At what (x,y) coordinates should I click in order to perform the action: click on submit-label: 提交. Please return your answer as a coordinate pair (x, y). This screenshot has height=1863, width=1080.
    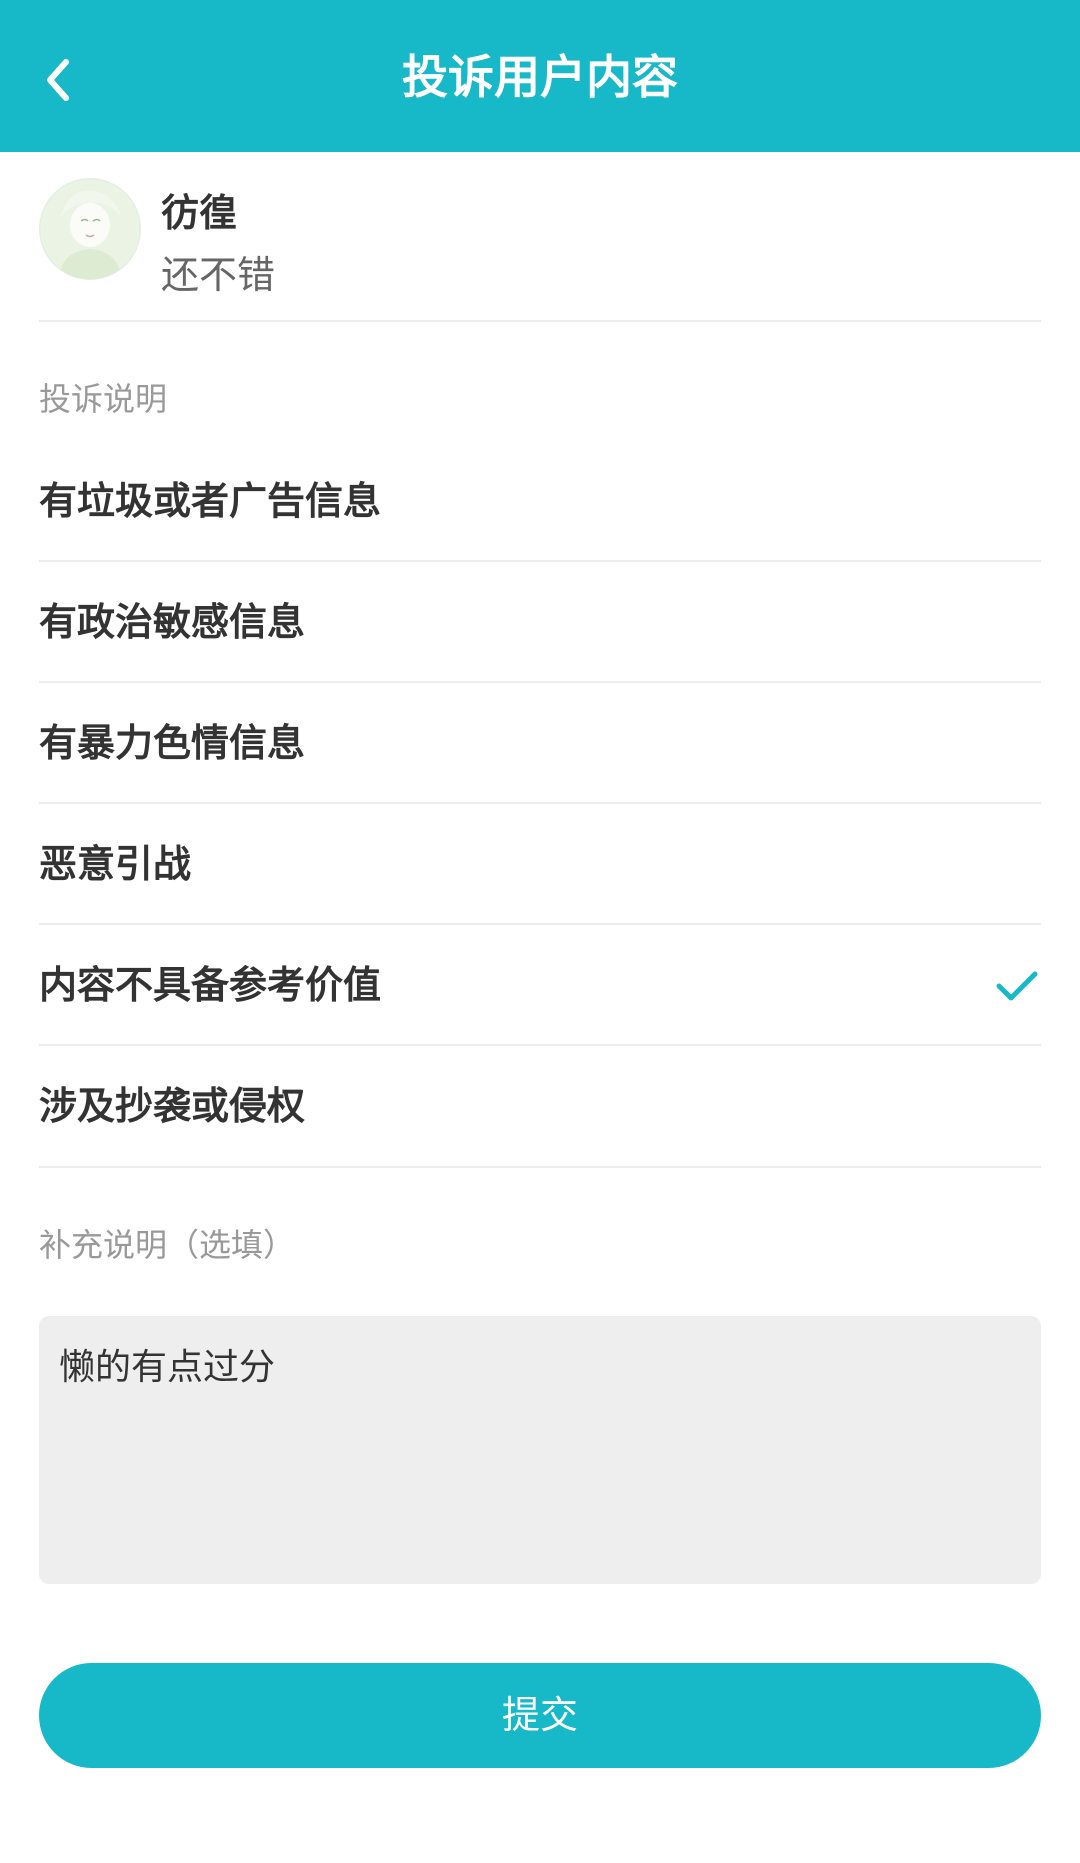
    Looking at the image, I should click on (539, 1715).